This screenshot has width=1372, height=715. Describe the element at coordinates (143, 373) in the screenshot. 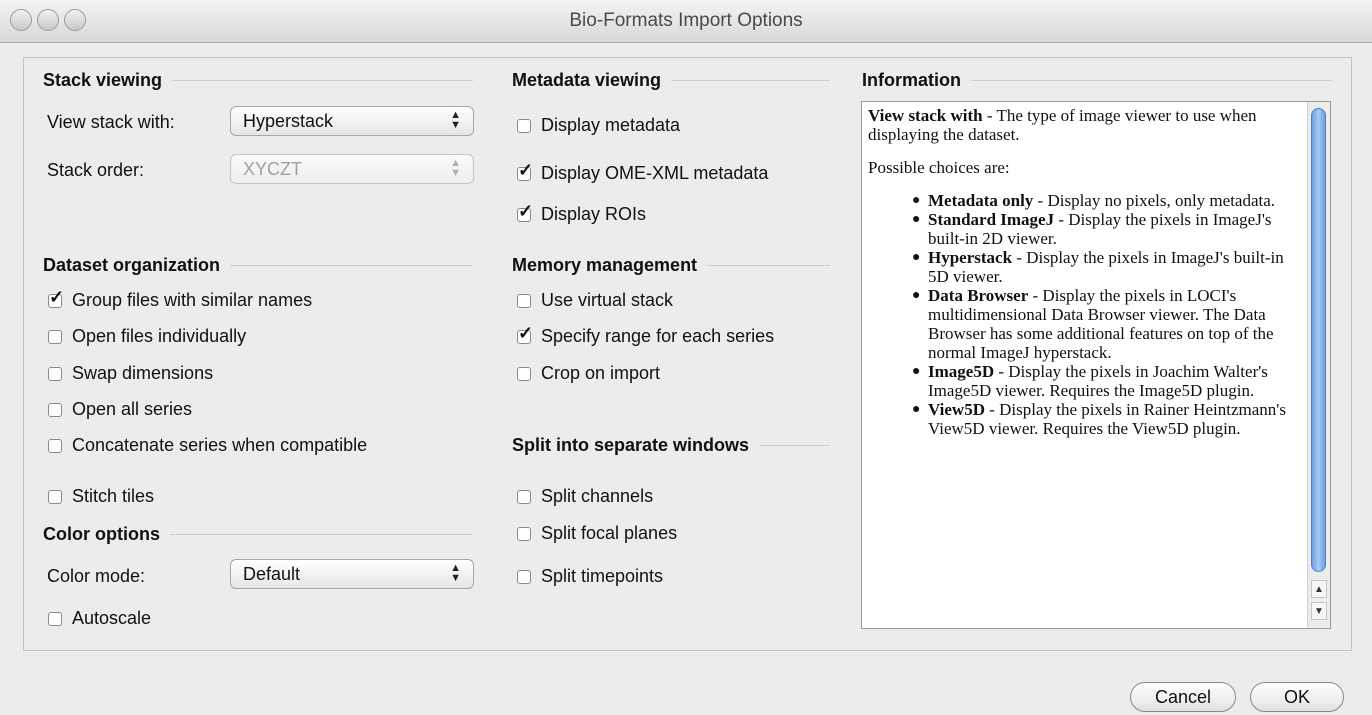

I see `checkbox-label: Swap dimensions` at that location.